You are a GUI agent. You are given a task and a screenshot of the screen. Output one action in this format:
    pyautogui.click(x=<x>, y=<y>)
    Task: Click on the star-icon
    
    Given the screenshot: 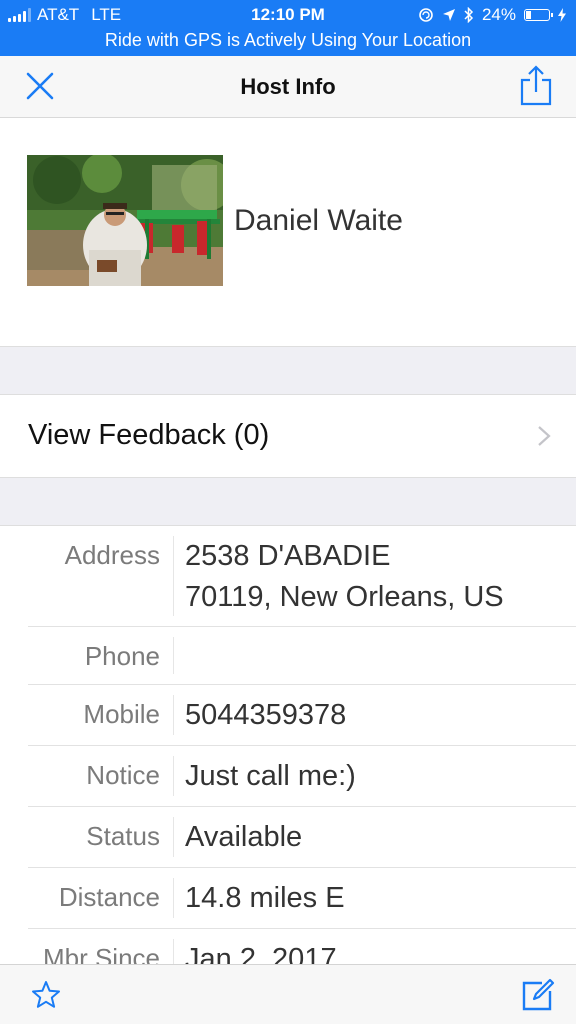 What is the action you would take?
    pyautogui.click(x=46, y=995)
    